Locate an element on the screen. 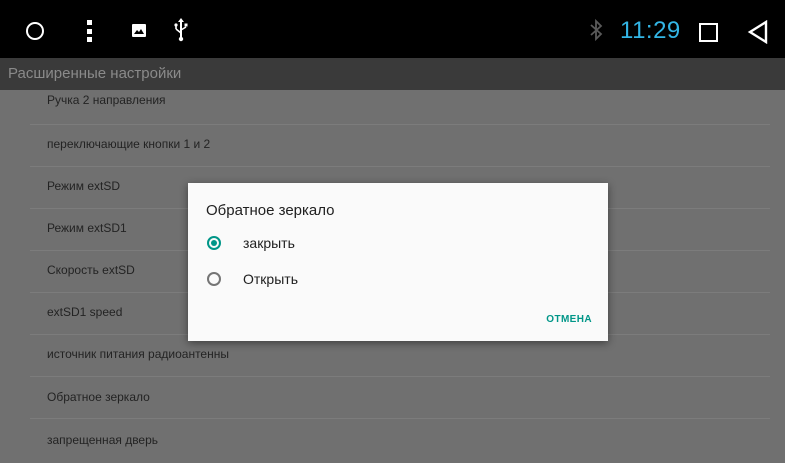  list-item-label: Ручка 2 направления is located at coordinates (106, 100).